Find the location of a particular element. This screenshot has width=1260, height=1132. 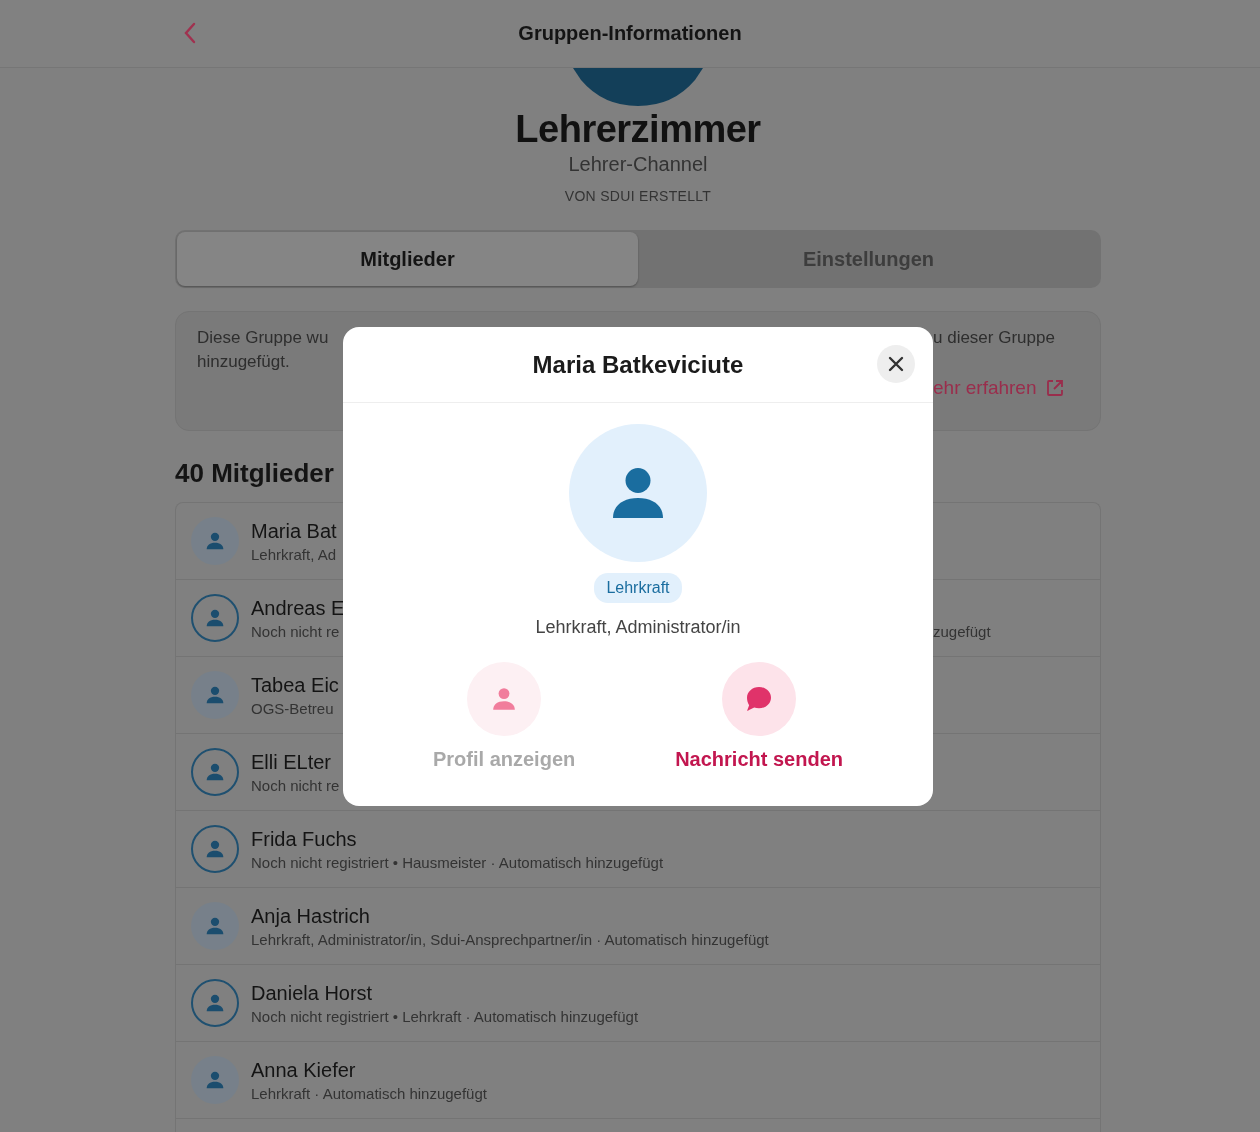

member-subtitle: Lehrkraft, Ad is located at coordinates (294, 554).